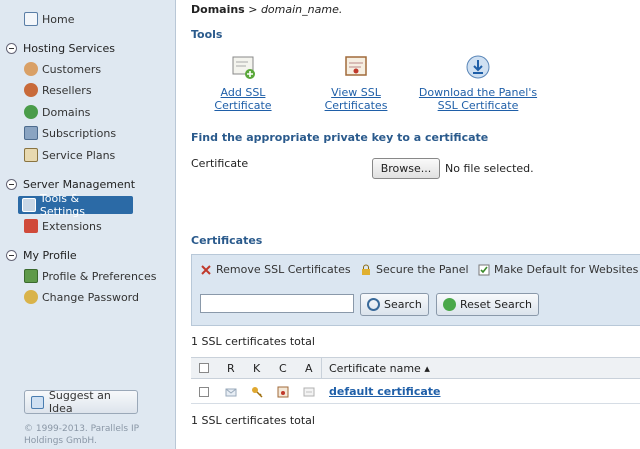 The width and height of the screenshot is (640, 449). What do you see at coordinates (31, 112) in the screenshot?
I see `globe-icon` at bounding box center [31, 112].